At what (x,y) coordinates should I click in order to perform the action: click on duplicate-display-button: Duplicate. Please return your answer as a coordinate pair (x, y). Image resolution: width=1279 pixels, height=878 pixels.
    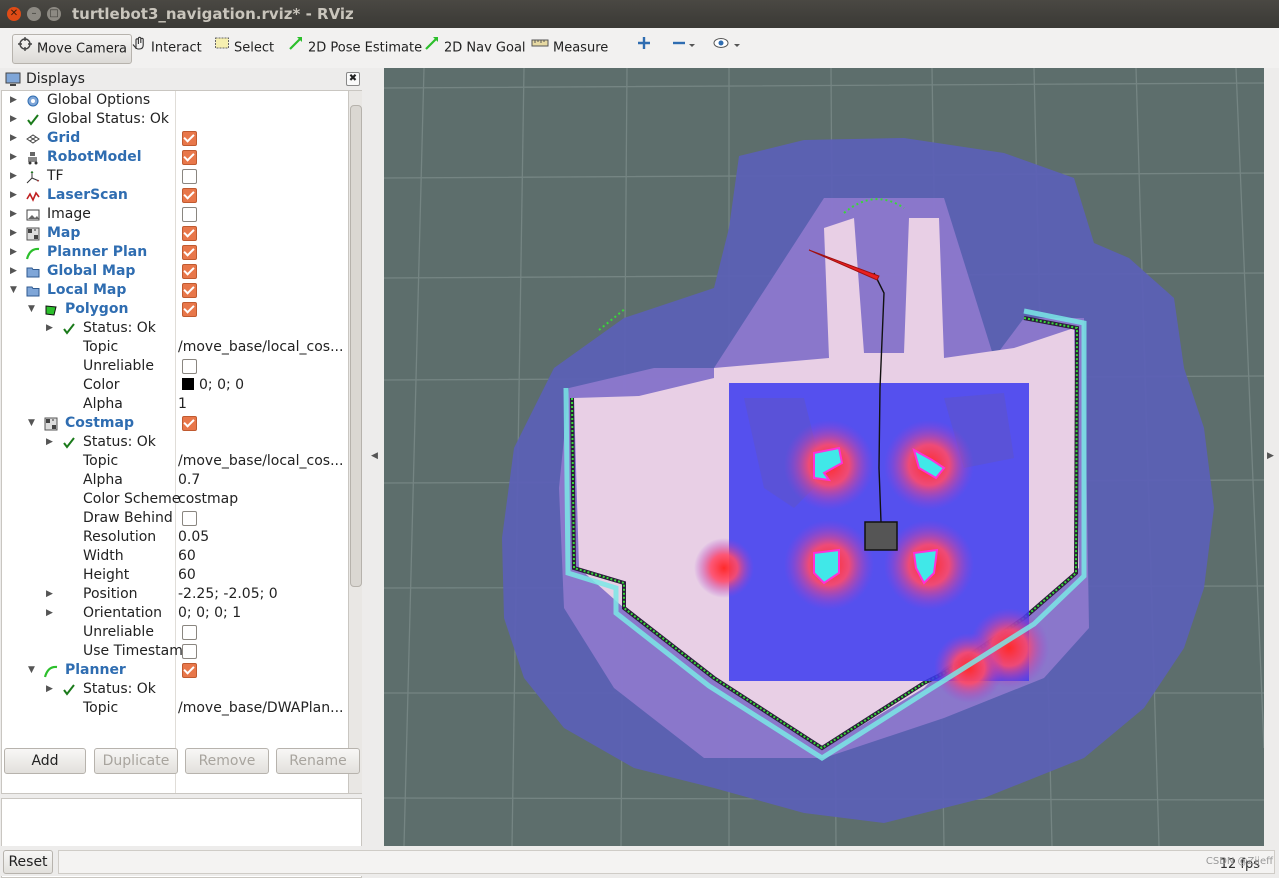
    Looking at the image, I should click on (136, 761).